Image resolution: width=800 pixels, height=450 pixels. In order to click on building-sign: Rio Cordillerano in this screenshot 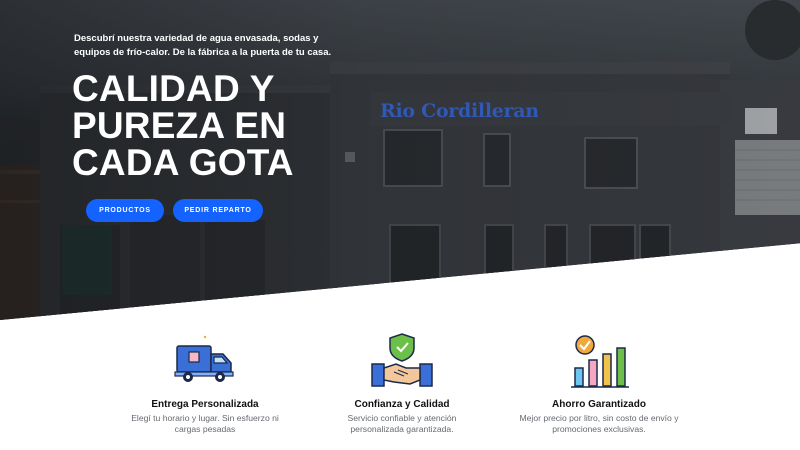, I will do `click(459, 111)`.